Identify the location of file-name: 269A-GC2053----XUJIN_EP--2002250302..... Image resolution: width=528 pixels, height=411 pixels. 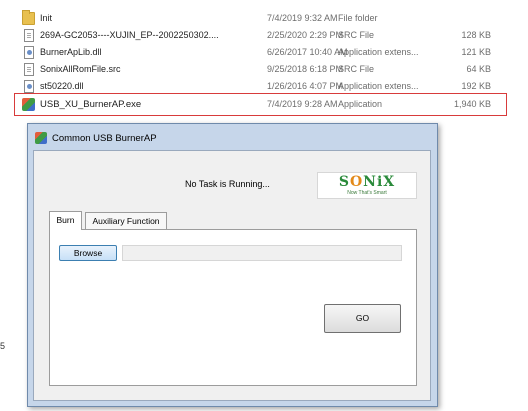
(129, 35).